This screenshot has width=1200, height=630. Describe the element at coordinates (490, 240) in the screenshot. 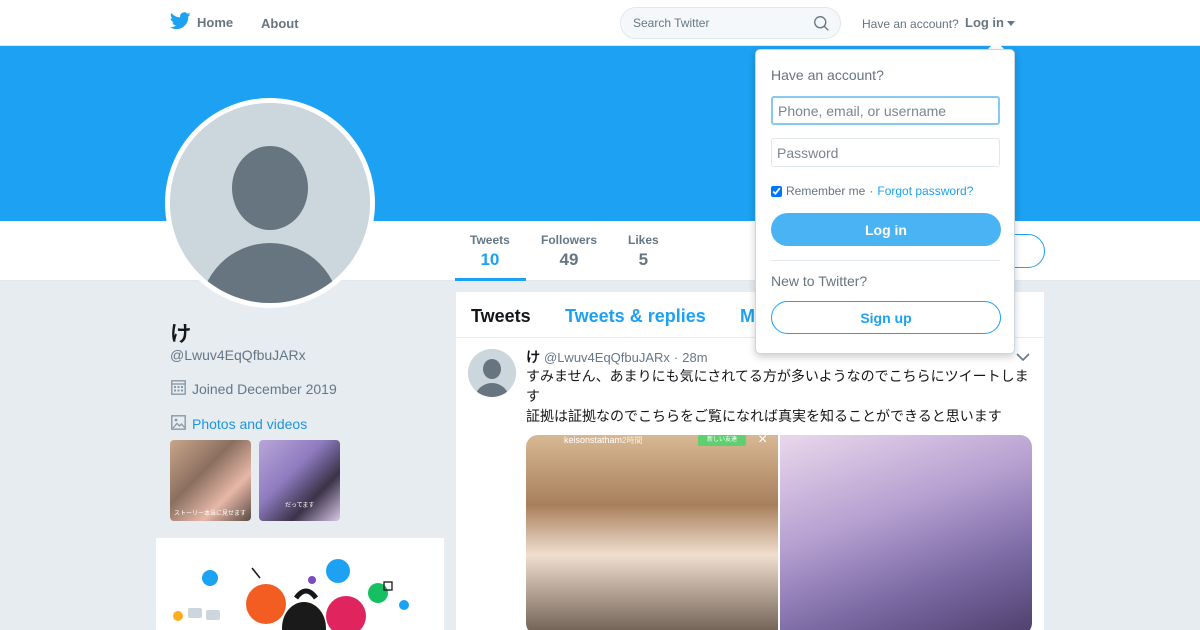

I see `stat-tweets-label: Tweets` at that location.